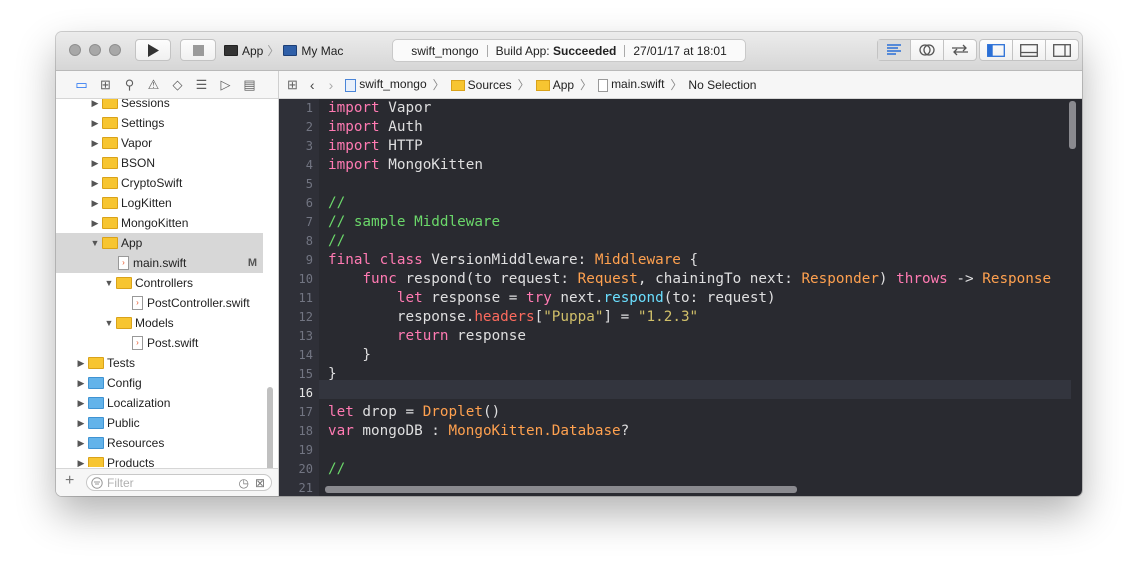  Describe the element at coordinates (153, 85) in the screenshot. I see `issue-navigator-icon: ⚠` at that location.